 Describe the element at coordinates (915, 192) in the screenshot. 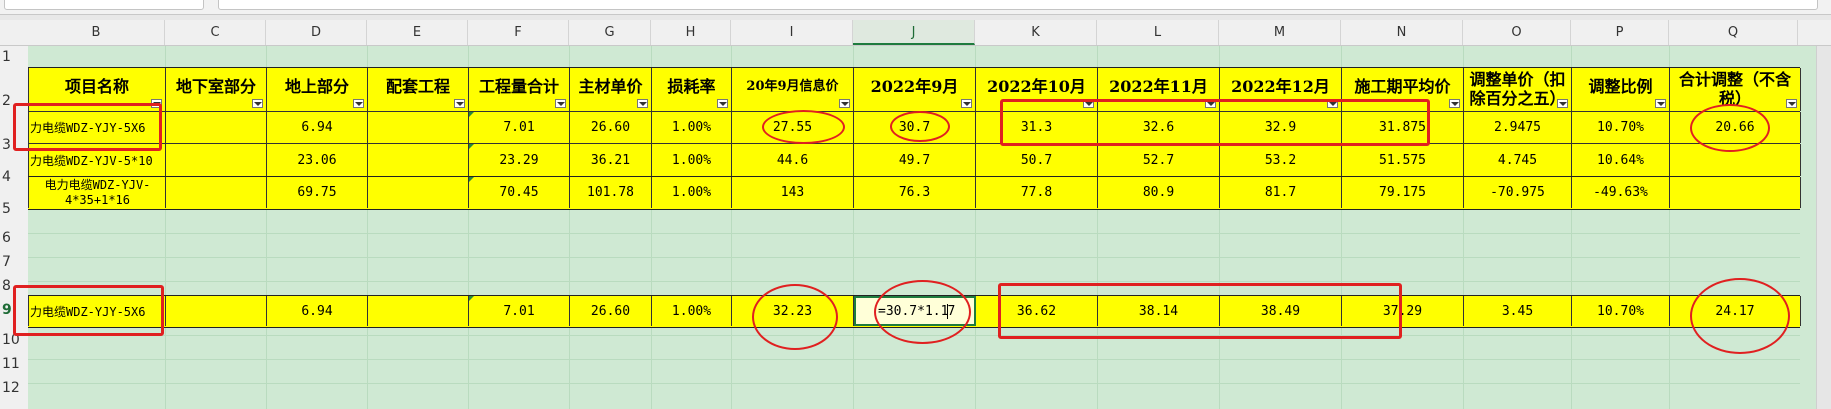

I see `cell-j5: 76.3` at that location.